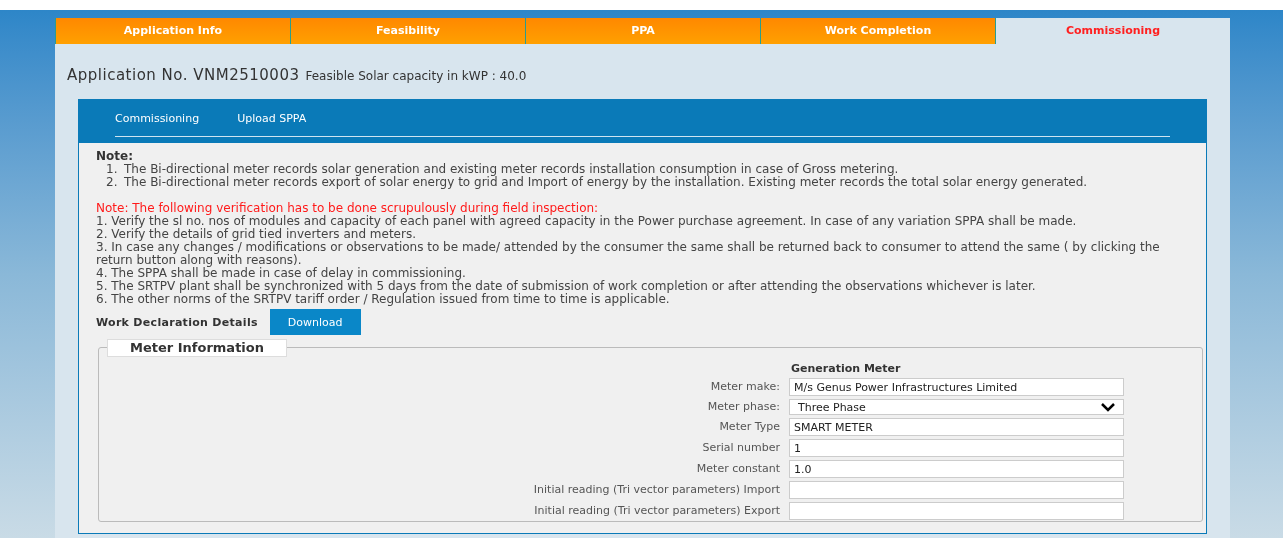 The height and width of the screenshot is (538, 1283). What do you see at coordinates (256, 234) in the screenshot?
I see `verification-item: 2. Verify the details of grid tied inverters and meters.` at bounding box center [256, 234].